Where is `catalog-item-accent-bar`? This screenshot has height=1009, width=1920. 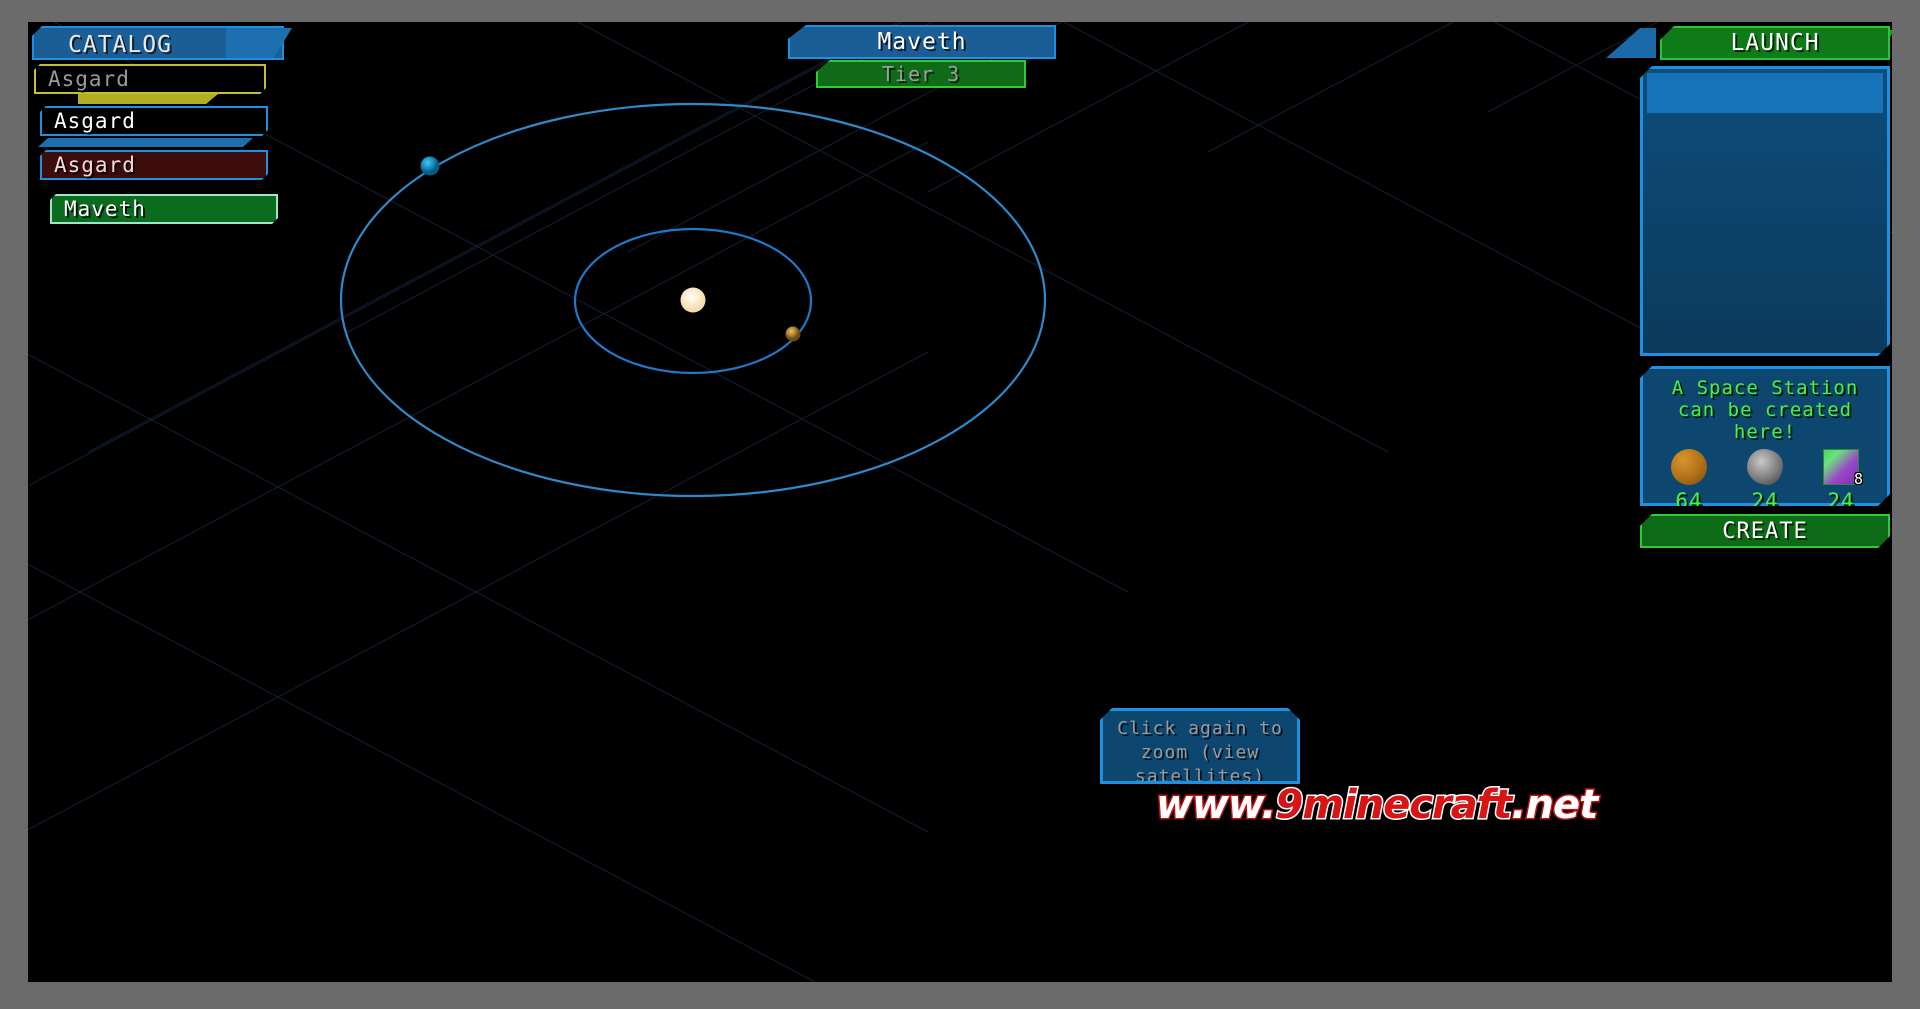 catalog-item-accent-bar is located at coordinates (148, 99).